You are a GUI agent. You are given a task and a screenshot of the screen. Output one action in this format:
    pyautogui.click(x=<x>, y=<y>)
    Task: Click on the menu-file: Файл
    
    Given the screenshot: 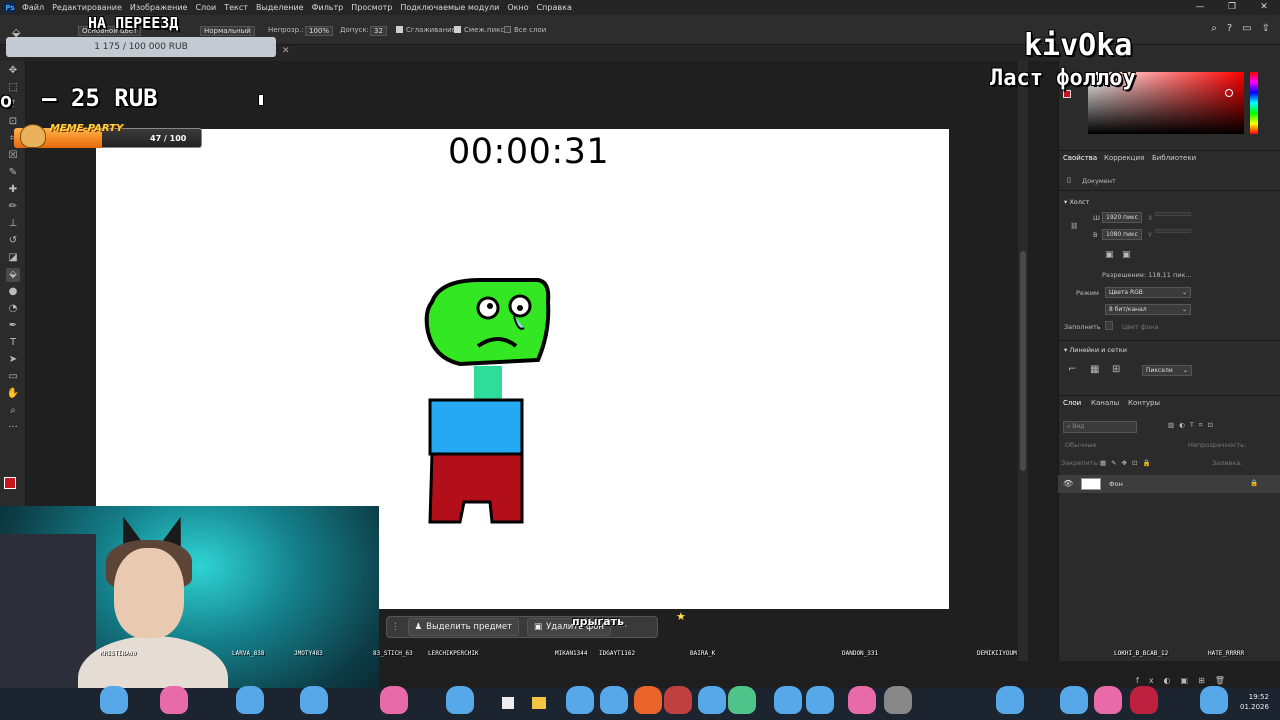 What is the action you would take?
    pyautogui.click(x=33, y=7)
    